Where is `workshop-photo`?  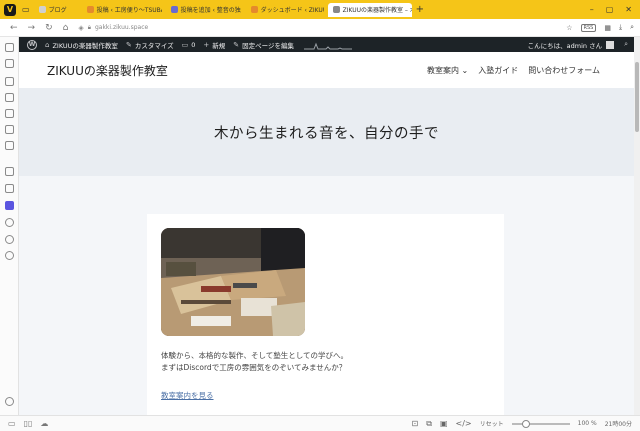
workshop-photo is located at coordinates (233, 282).